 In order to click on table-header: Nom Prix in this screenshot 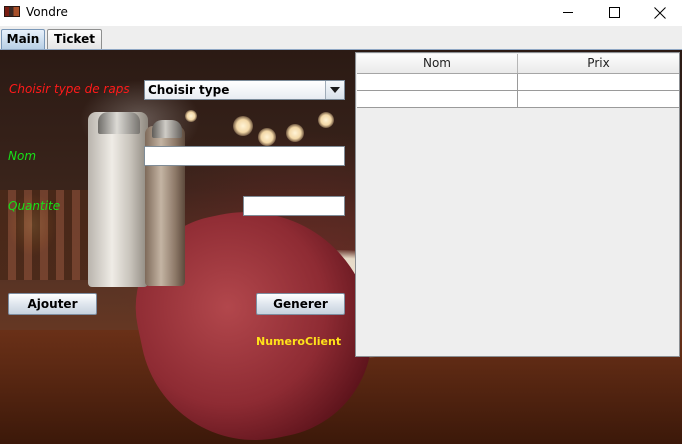, I will do `click(518, 64)`.